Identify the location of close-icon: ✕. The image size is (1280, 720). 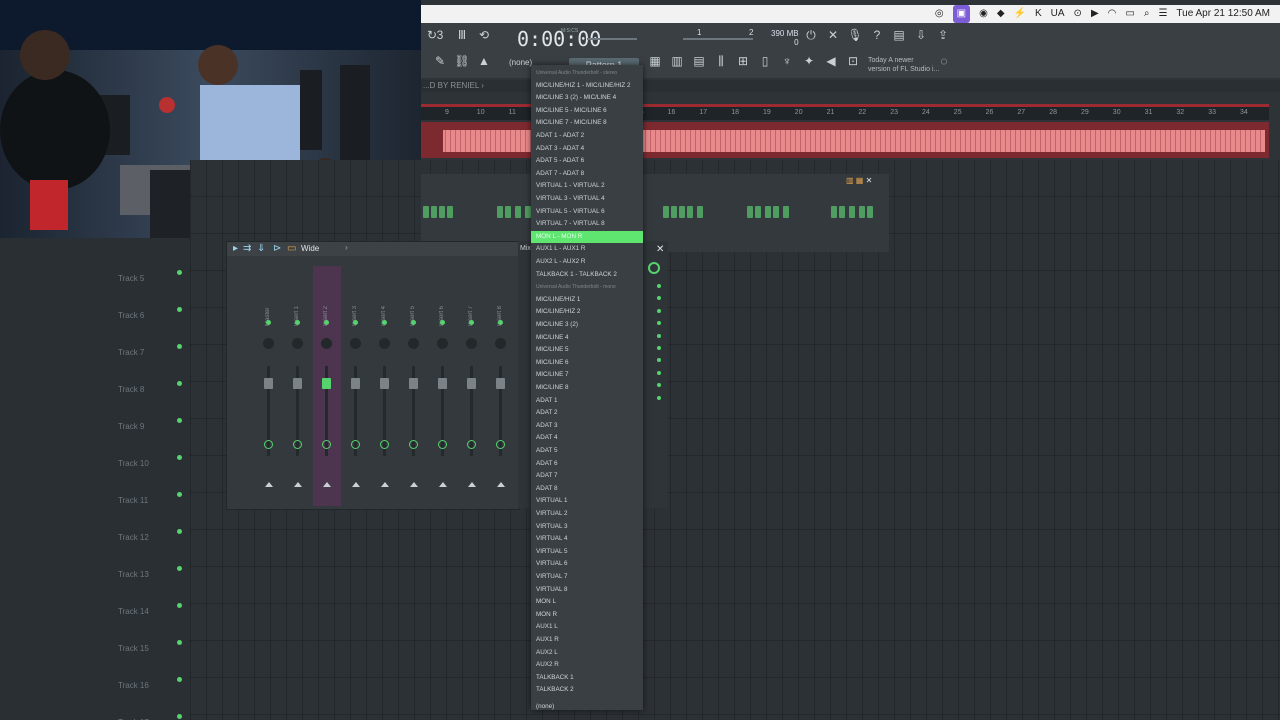
(833, 35).